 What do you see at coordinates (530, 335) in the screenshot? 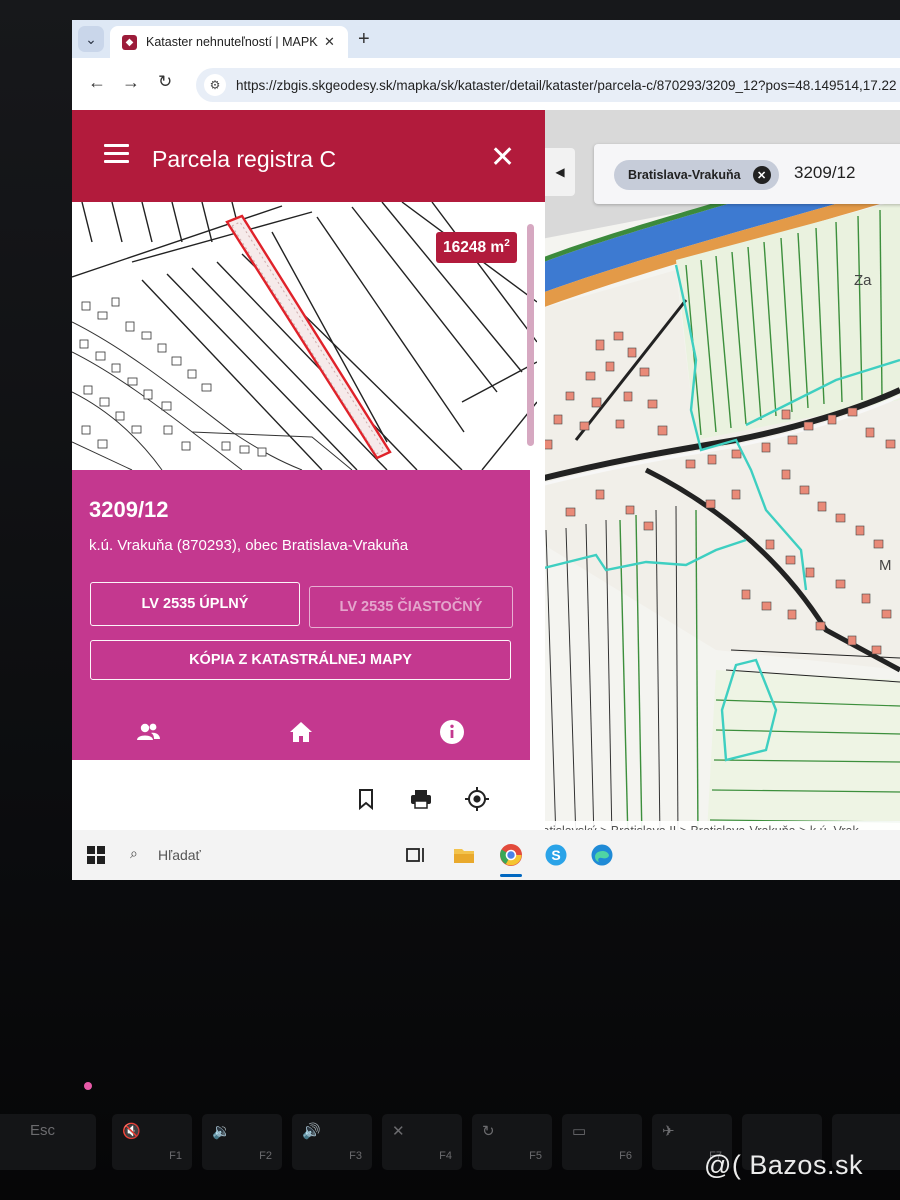
I see `panel-scrollbar` at bounding box center [530, 335].